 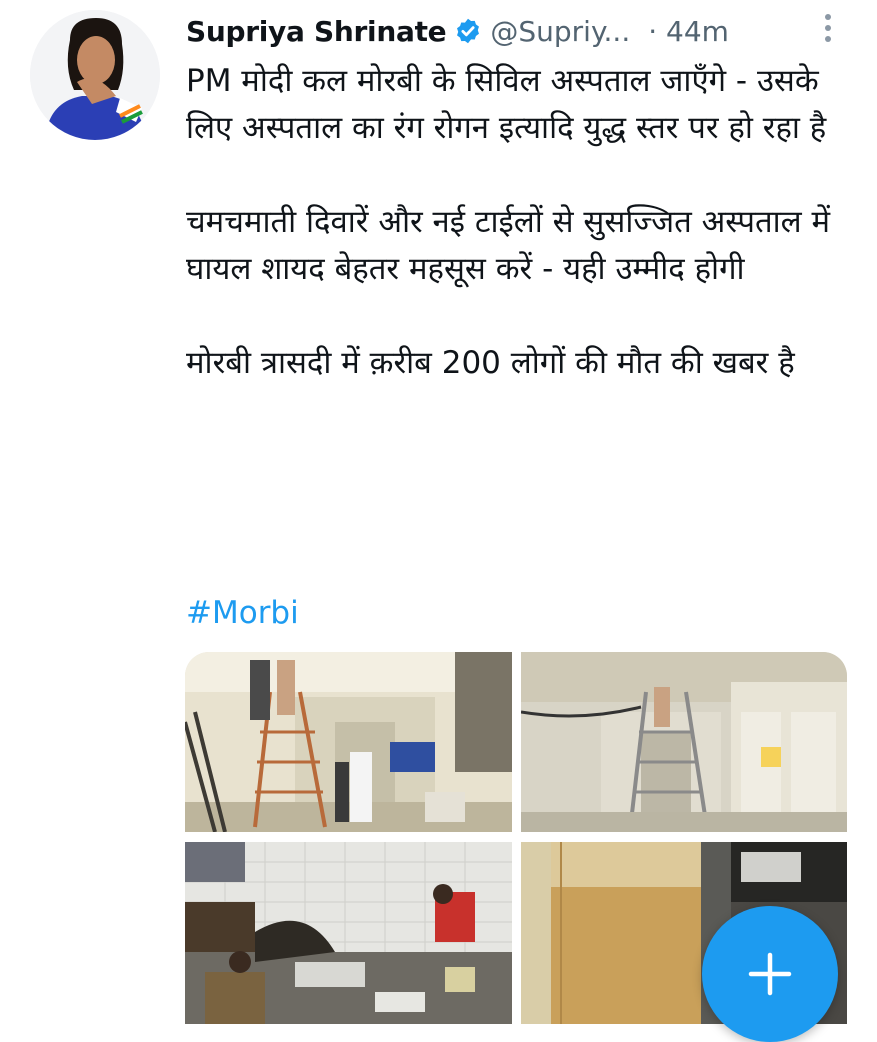 I want to click on author-avatar, so click(x=95, y=75).